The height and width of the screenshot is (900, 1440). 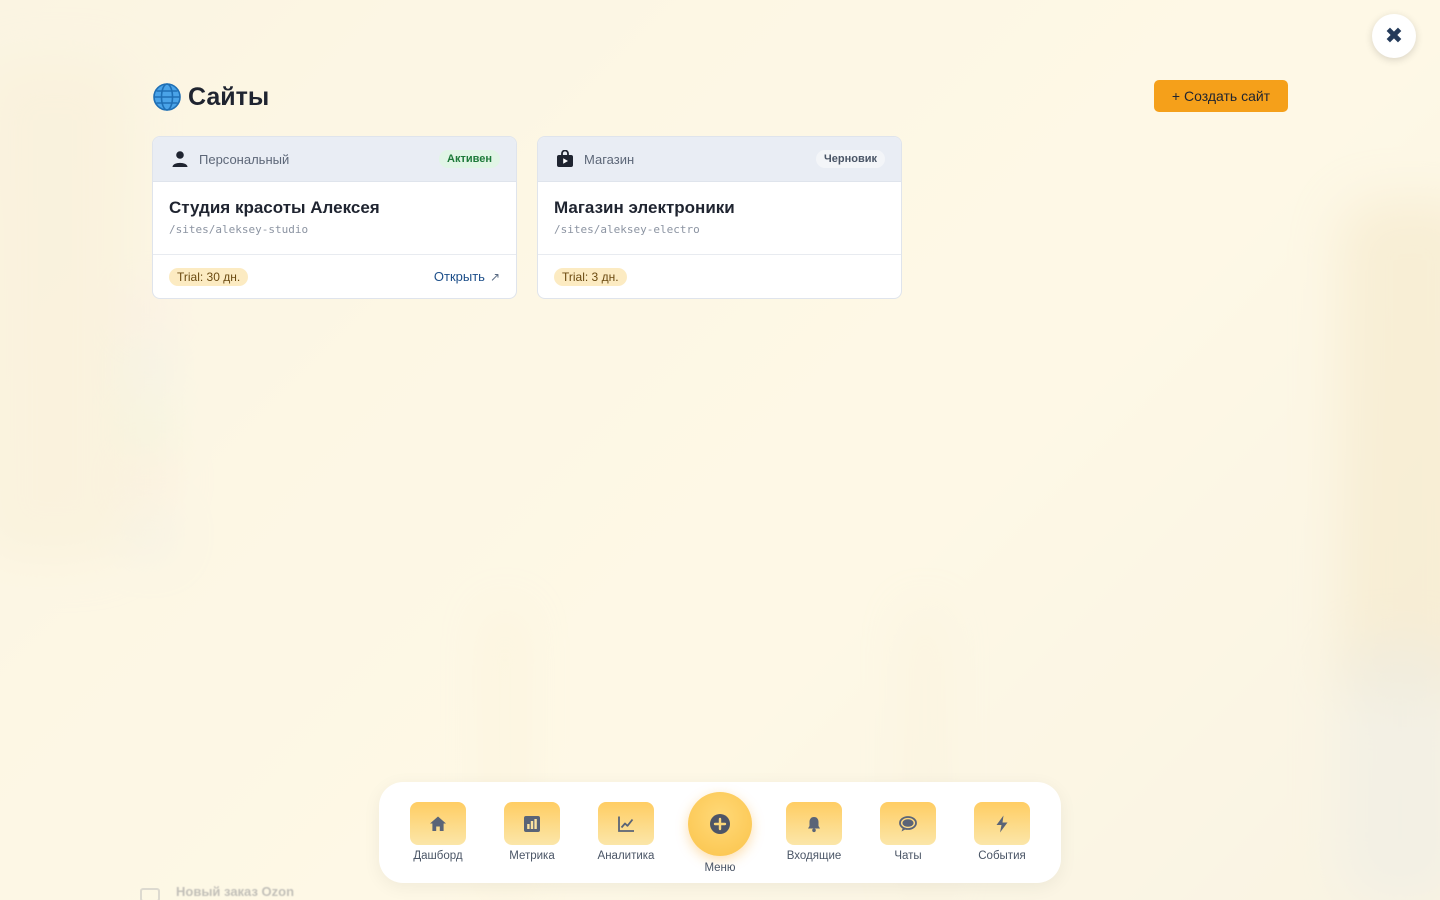 I want to click on nav-label: Аналитика, so click(x=626, y=856).